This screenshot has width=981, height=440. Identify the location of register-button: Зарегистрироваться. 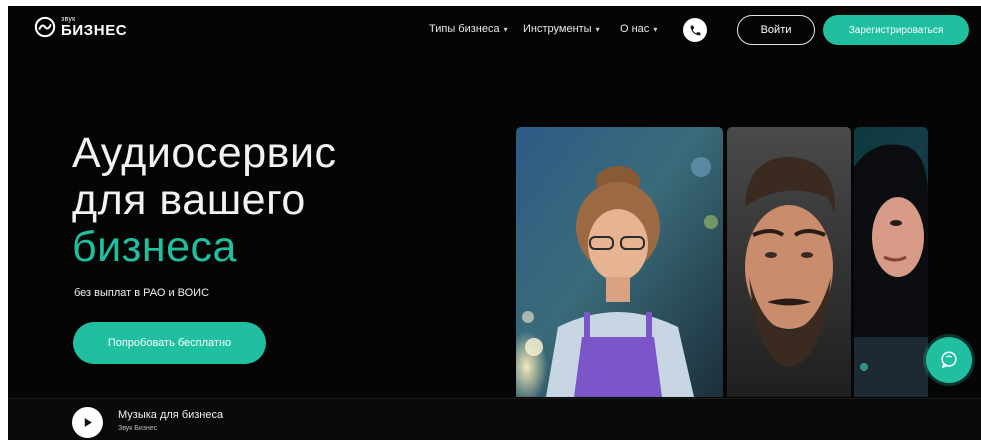
(896, 30).